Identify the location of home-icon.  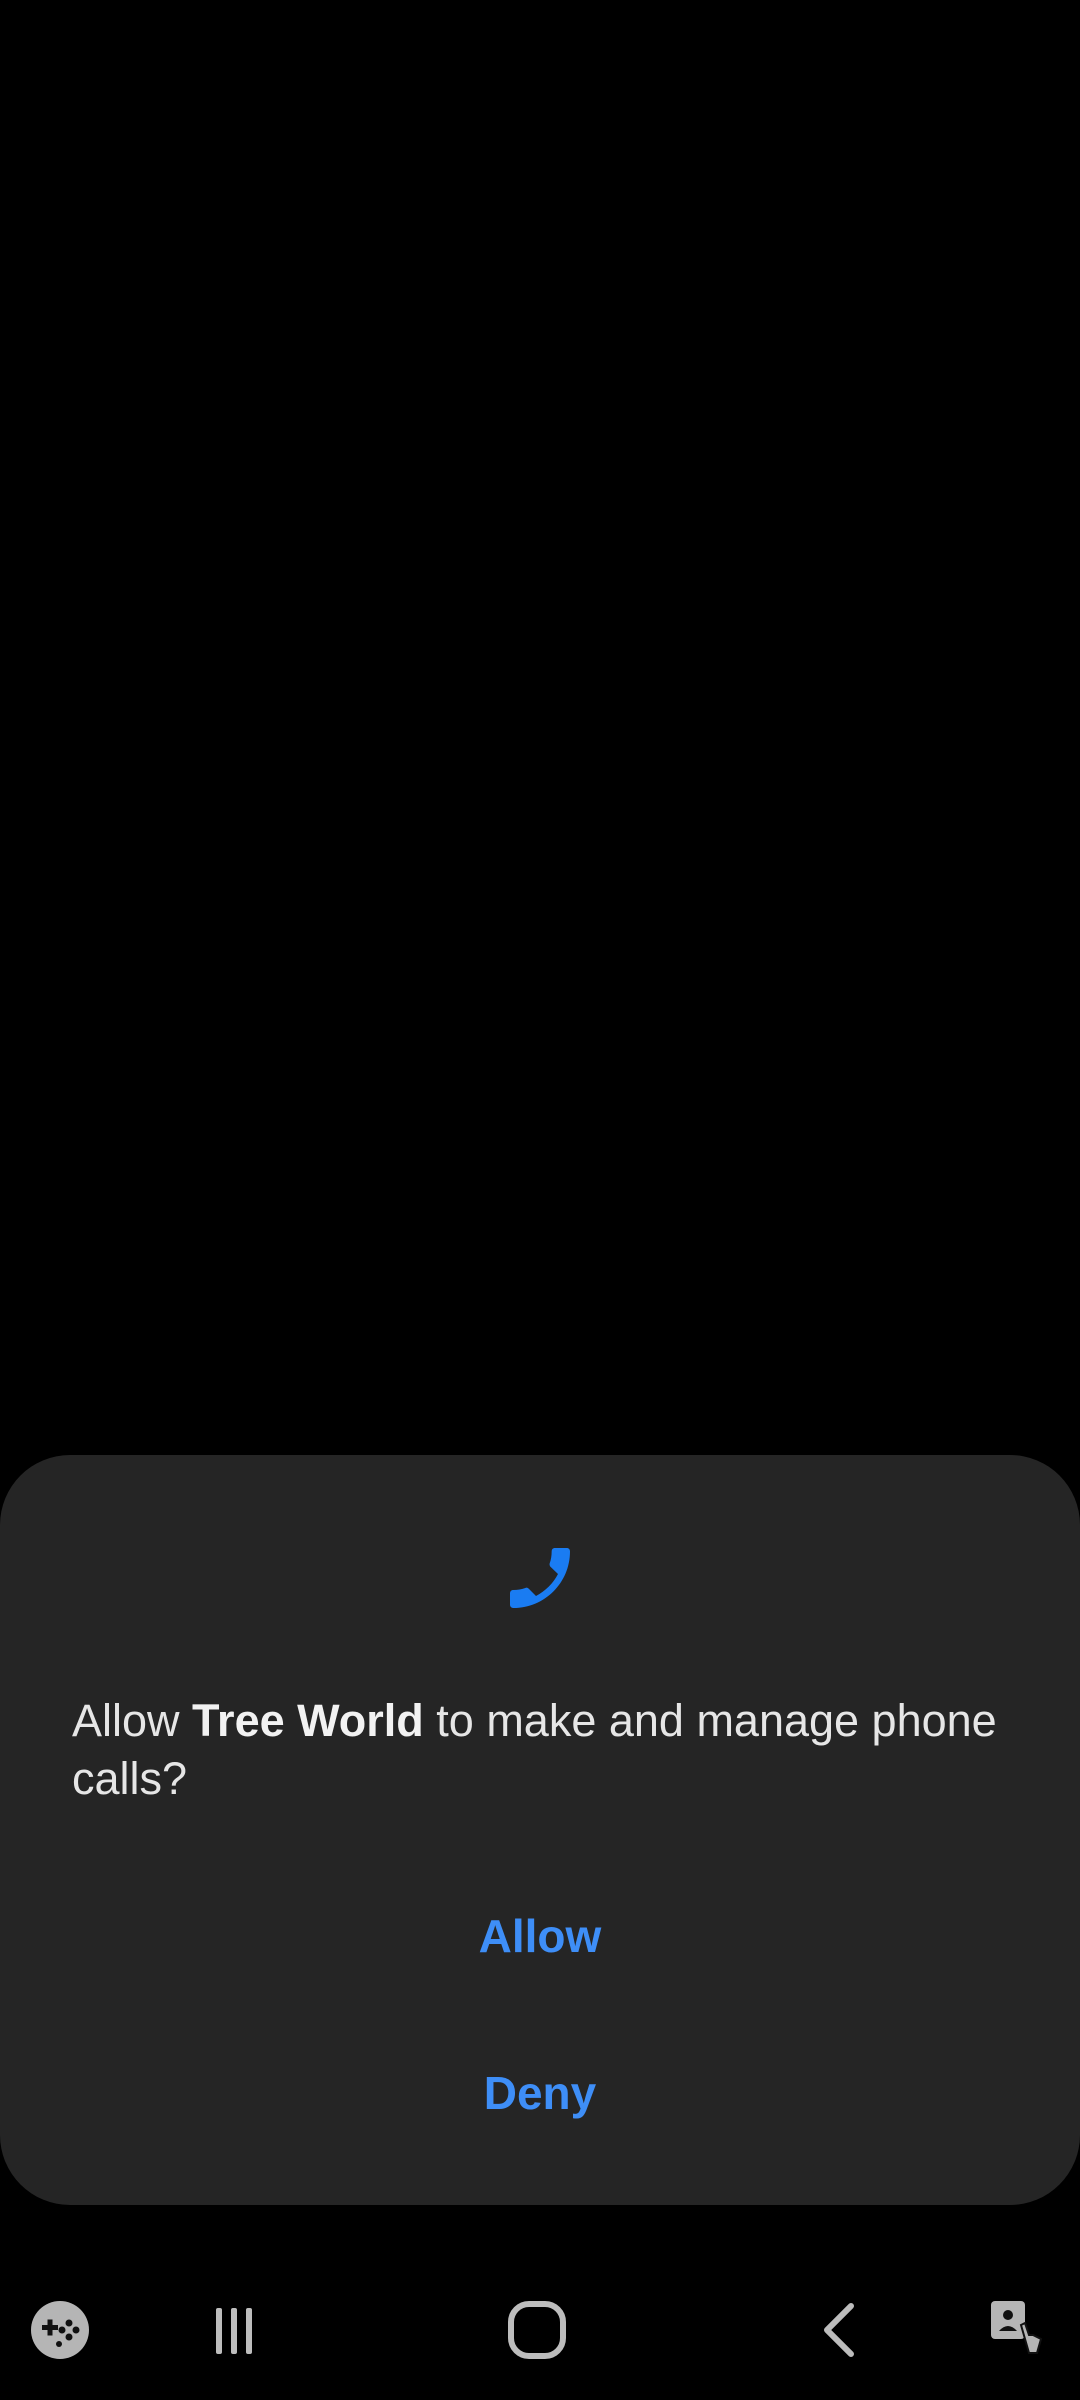
(537, 2330).